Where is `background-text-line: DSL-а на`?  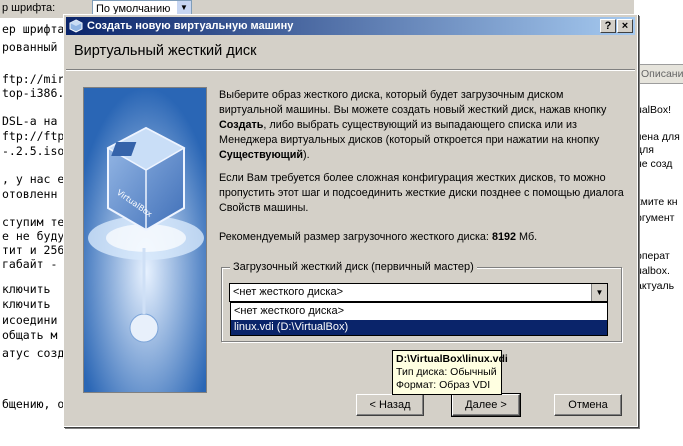
background-text-line: DSL-а на is located at coordinates (30, 121).